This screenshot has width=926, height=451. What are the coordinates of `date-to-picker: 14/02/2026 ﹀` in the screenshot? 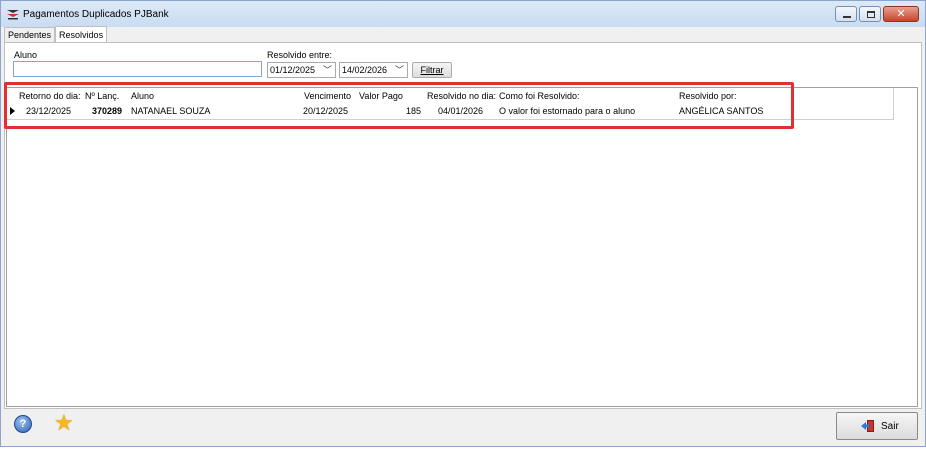 It's located at (373, 70).